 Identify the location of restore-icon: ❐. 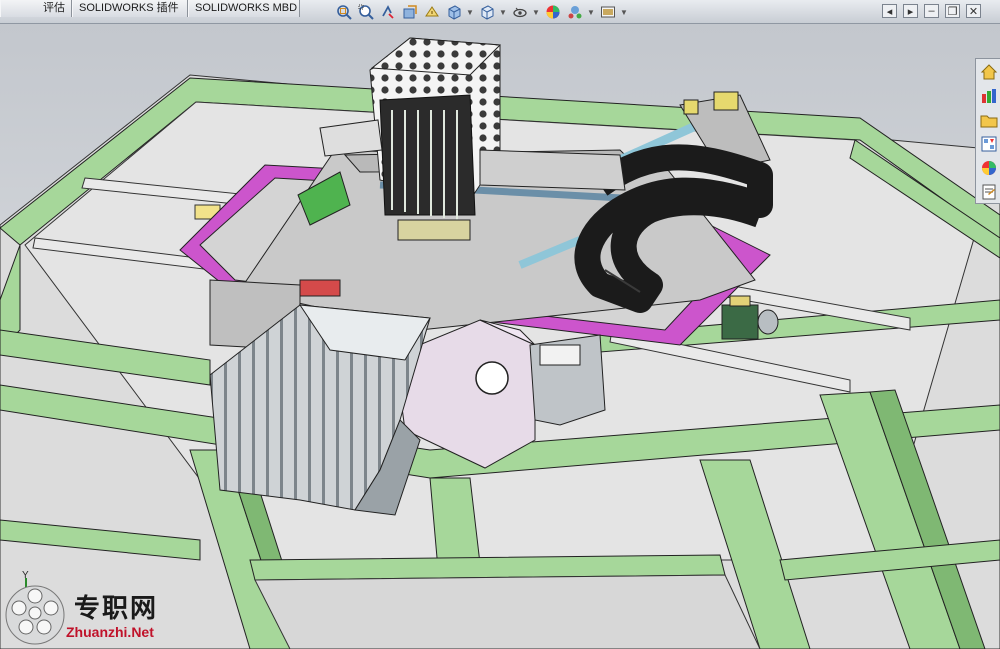
(952, 11).